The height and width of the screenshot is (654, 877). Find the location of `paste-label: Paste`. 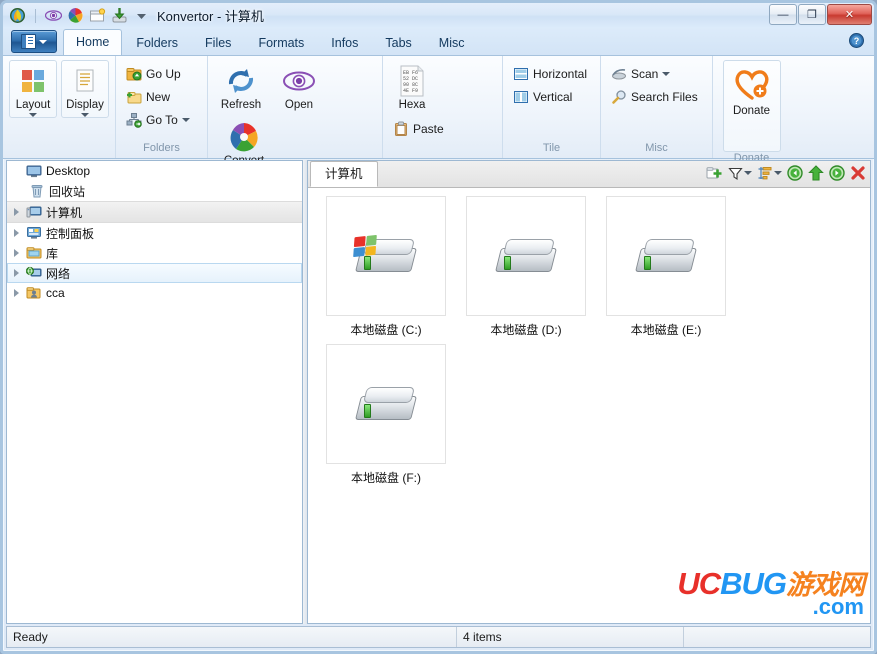

paste-label: Paste is located at coordinates (428, 128).